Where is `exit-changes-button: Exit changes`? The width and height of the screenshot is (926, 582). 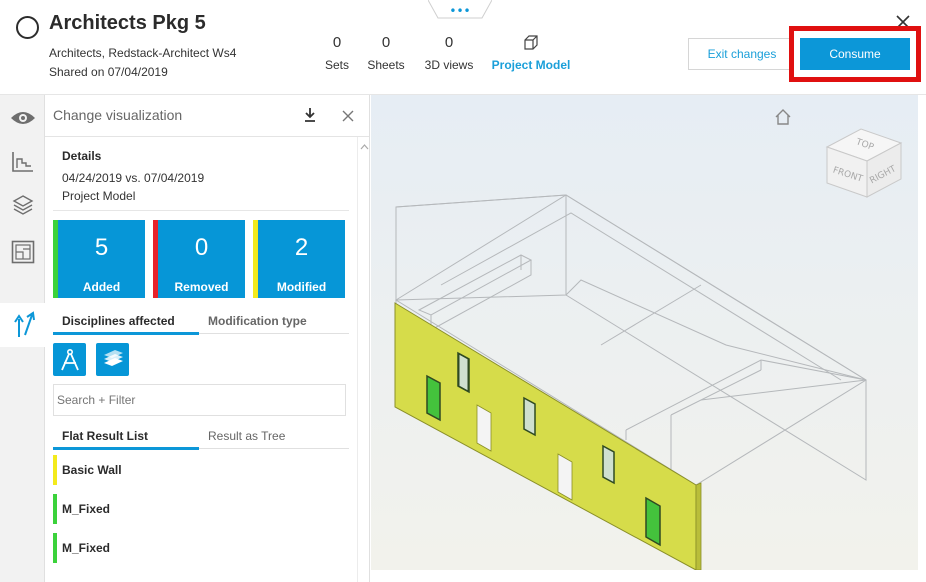 exit-changes-button: Exit changes is located at coordinates (742, 54).